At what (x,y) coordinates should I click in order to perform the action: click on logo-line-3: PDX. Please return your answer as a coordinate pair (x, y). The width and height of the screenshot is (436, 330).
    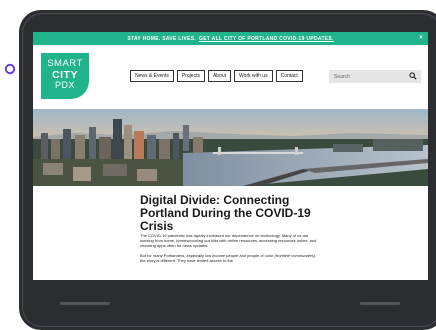
    Looking at the image, I should click on (64, 85).